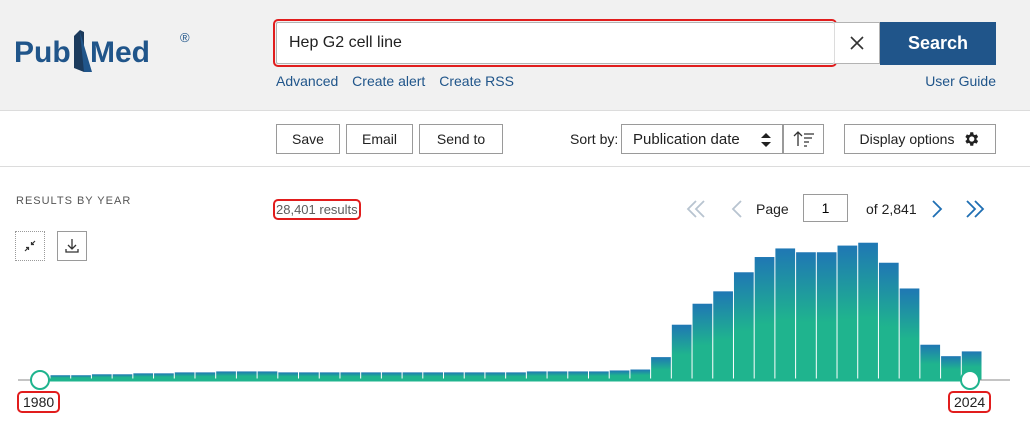  I want to click on close-icon, so click(857, 43).